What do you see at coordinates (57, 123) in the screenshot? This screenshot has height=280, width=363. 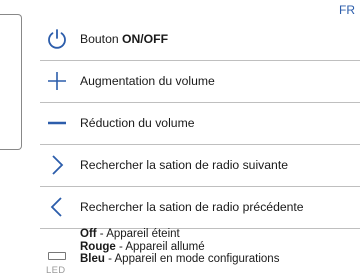 I see `minus-icon` at bounding box center [57, 123].